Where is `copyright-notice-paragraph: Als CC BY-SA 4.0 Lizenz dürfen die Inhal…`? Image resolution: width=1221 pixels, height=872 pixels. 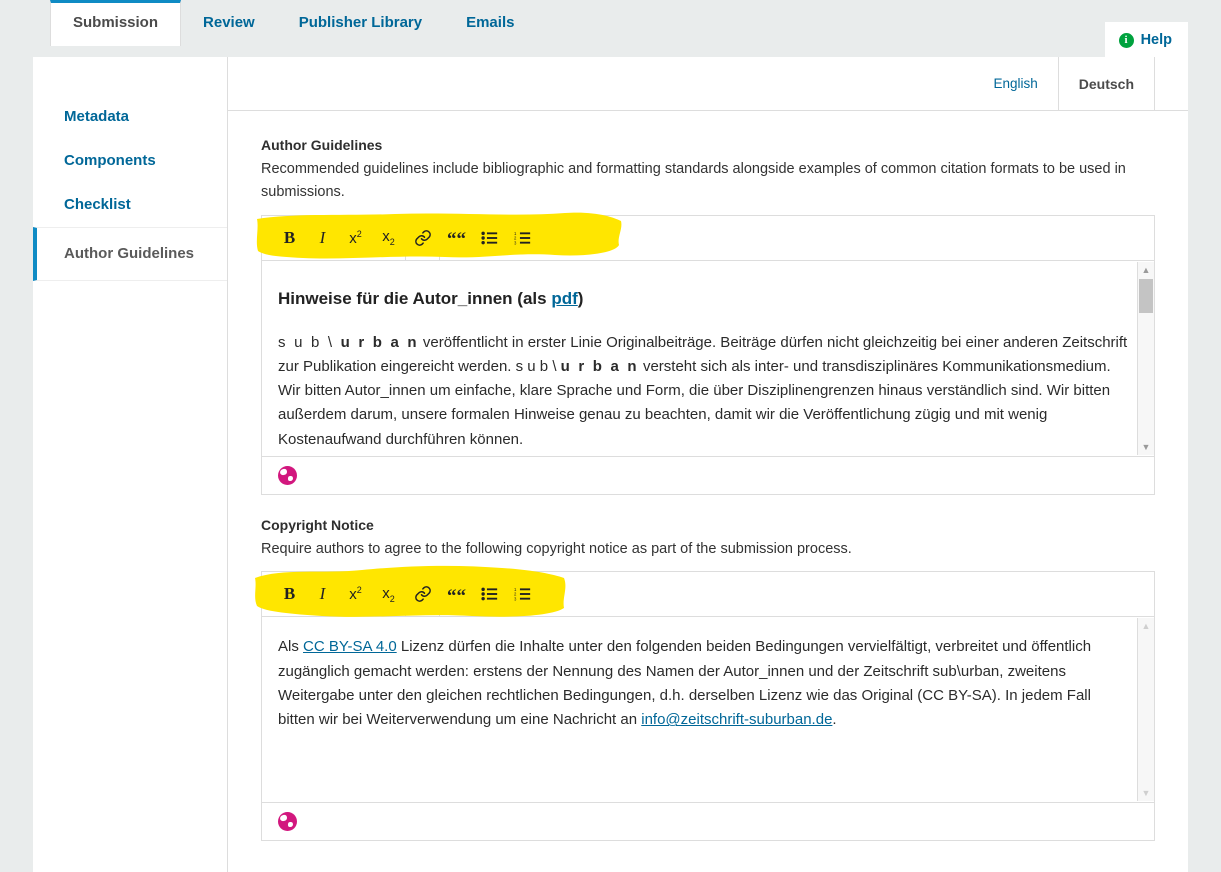 copyright-notice-paragraph: Als CC BY-SA 4.0 Lizenz dürfen die Inhal… is located at coordinates (703, 683).